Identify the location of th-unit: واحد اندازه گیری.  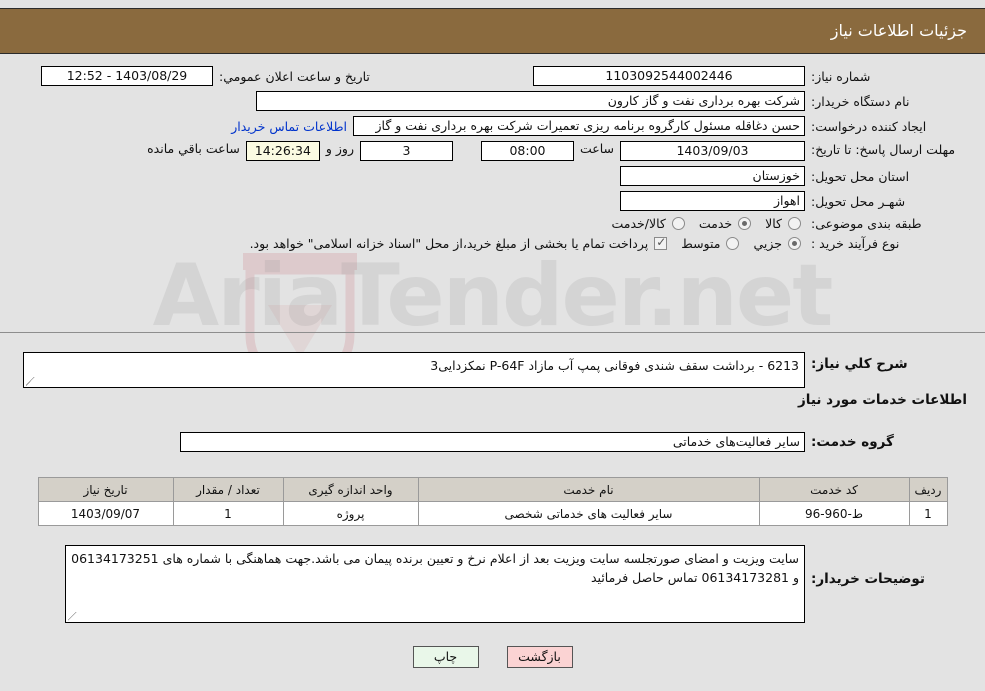
(350, 489).